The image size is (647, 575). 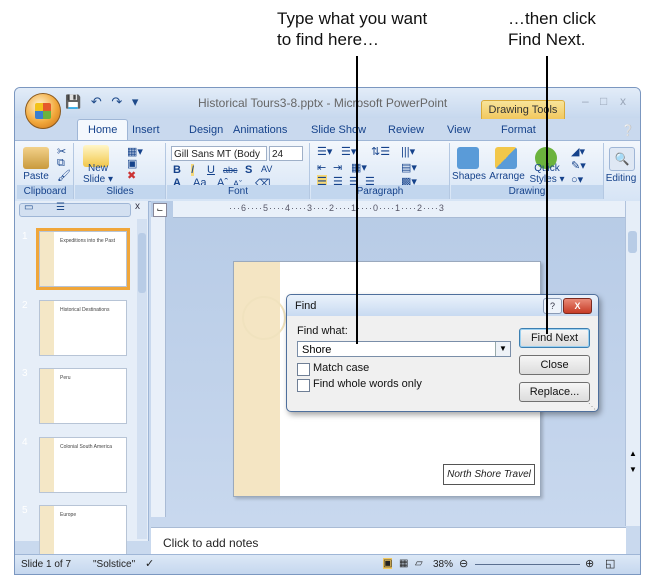 What do you see at coordinates (443, 564) in the screenshot?
I see `zoom-level: 38%` at bounding box center [443, 564].